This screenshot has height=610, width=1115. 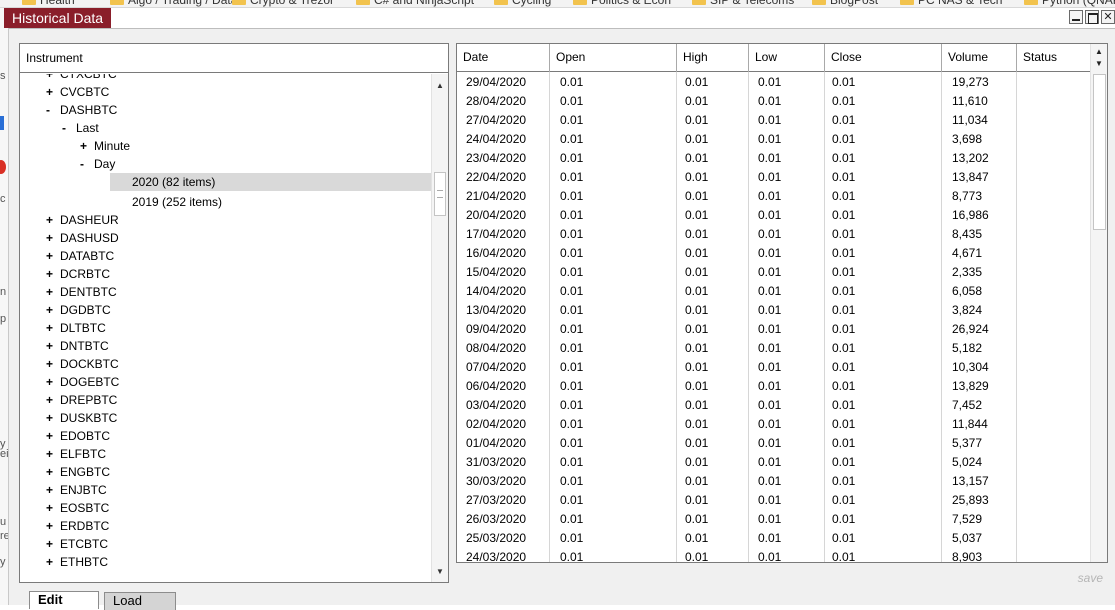 What do you see at coordinates (774, 139) in the screenshot?
I see `table-row: 24/04/2020 0.01 0.01 0.01 0.01 3,698` at bounding box center [774, 139].